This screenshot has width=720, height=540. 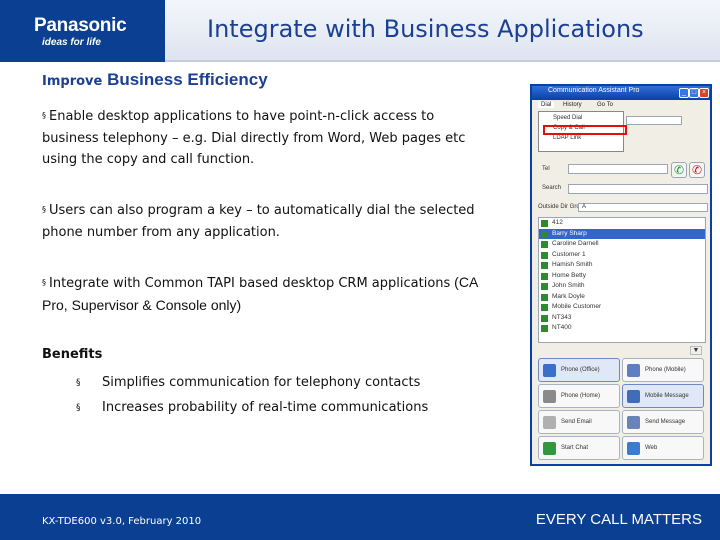 I want to click on logo-brand-name: Panasonic, so click(x=80, y=25).